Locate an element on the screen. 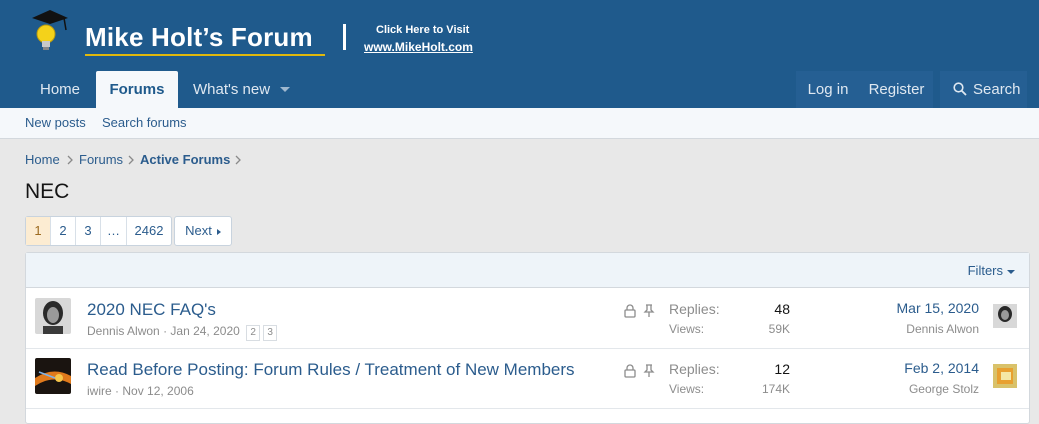 This screenshot has height=424, width=1039. visit-site-link: www.MikeHolt.com is located at coordinates (418, 47).